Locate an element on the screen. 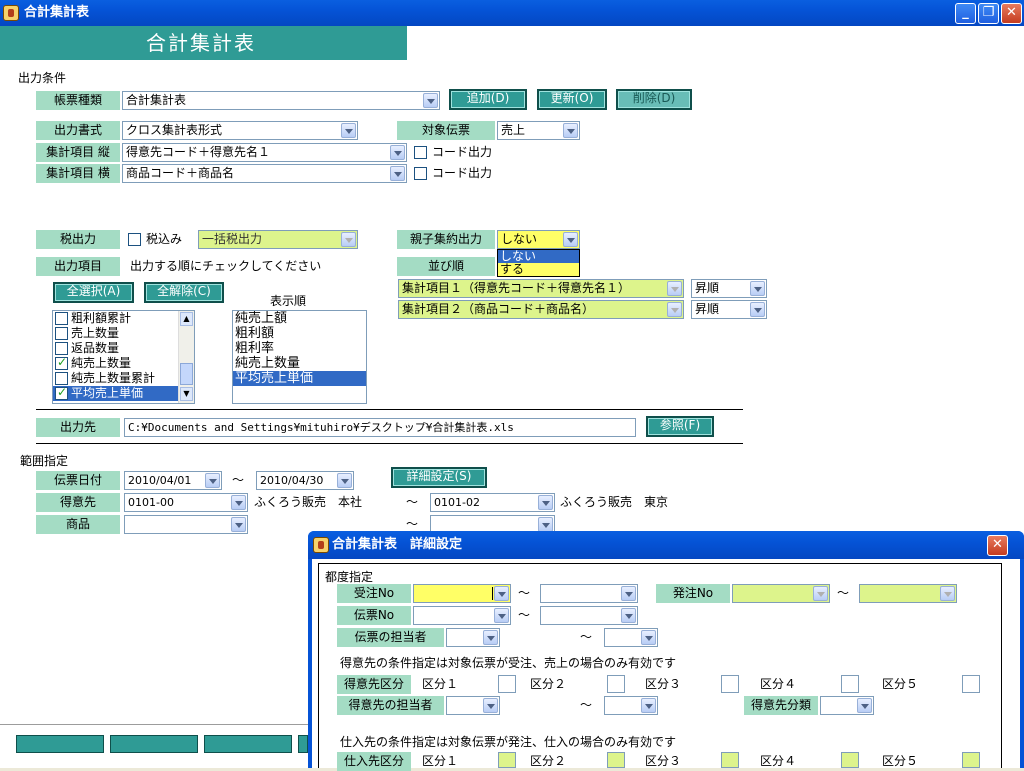 The width and height of the screenshot is (1024, 771). slip-no-to-select is located at coordinates (589, 615).